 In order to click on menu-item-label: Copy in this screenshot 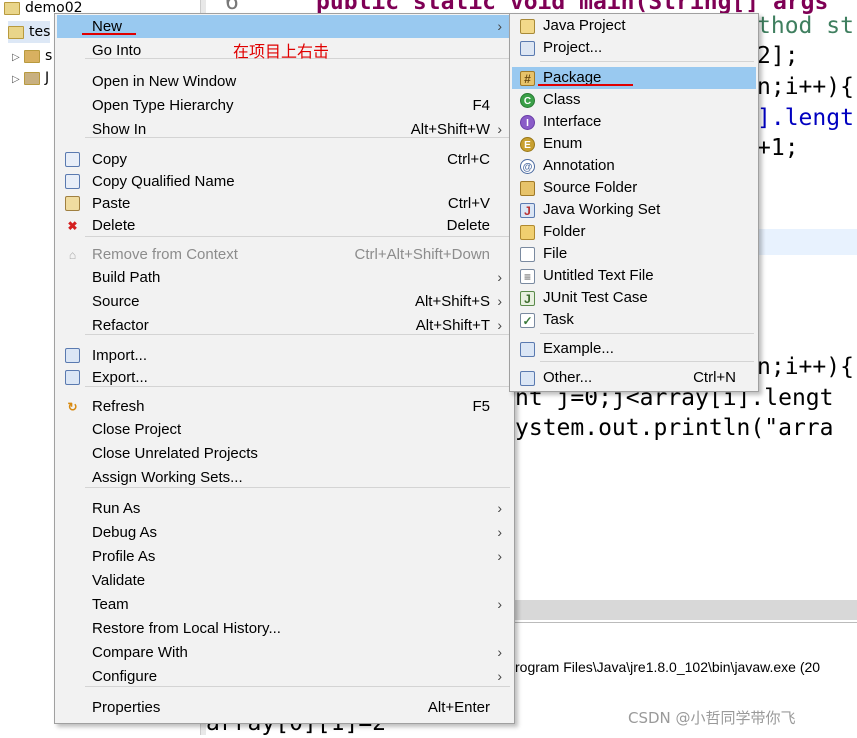, I will do `click(110, 159)`.